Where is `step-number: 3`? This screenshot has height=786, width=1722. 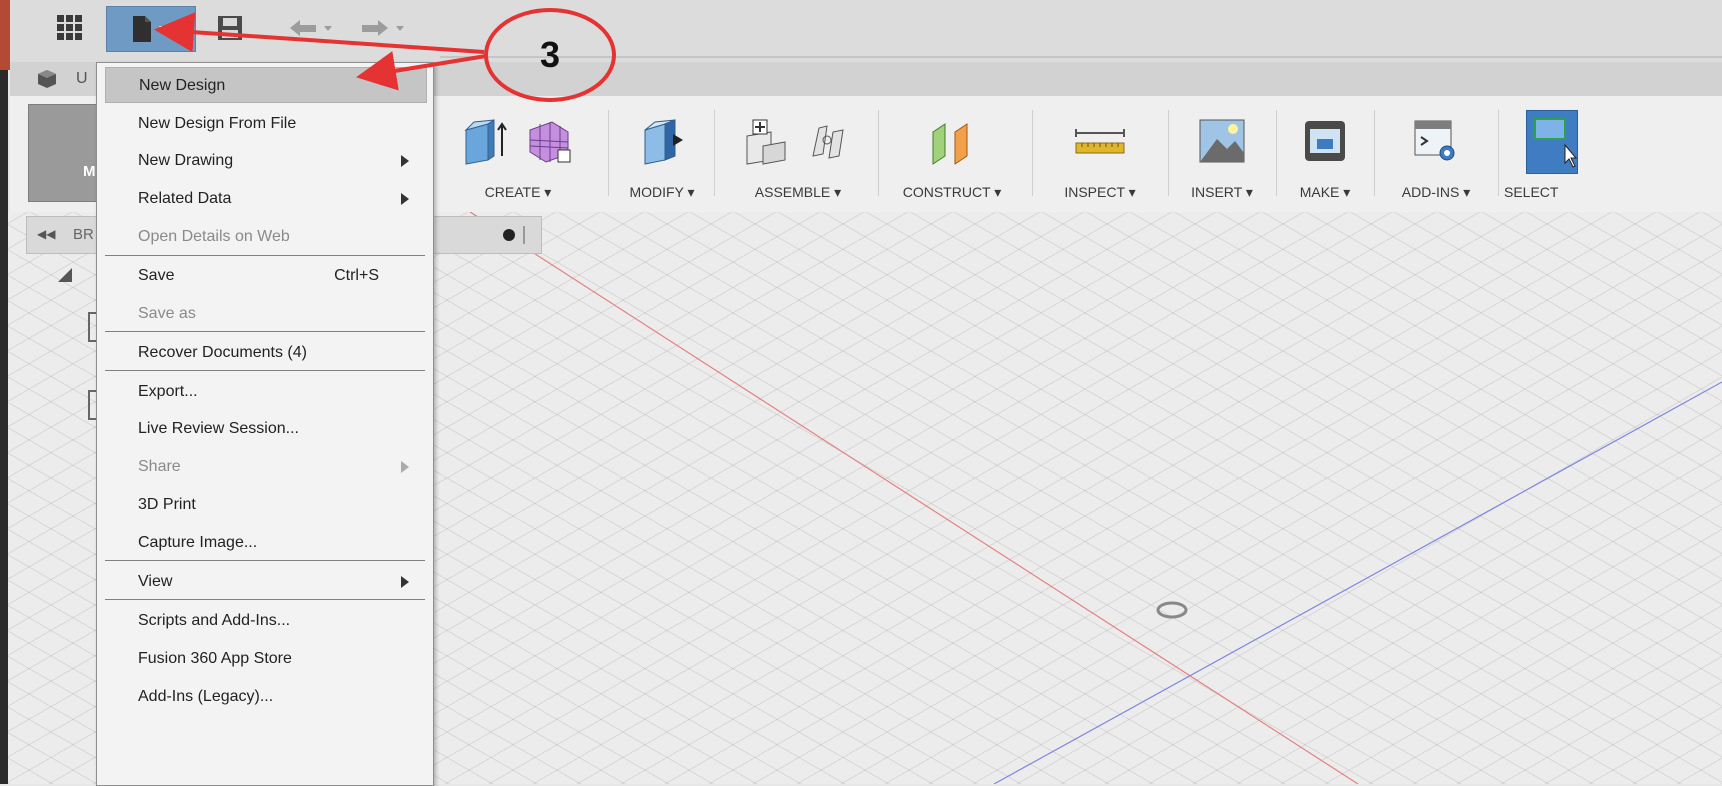 step-number: 3 is located at coordinates (550, 54).